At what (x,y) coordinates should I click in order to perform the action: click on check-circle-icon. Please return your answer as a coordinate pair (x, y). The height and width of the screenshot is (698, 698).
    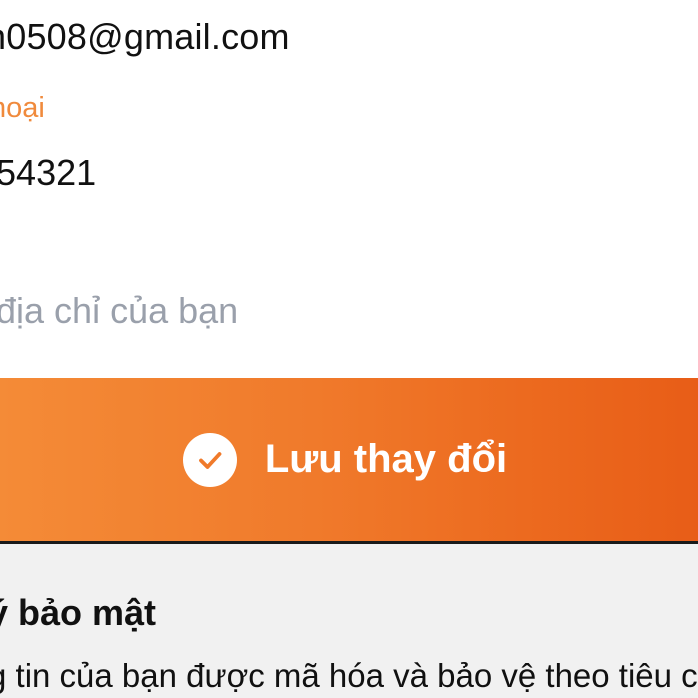
    Looking at the image, I should click on (209, 459).